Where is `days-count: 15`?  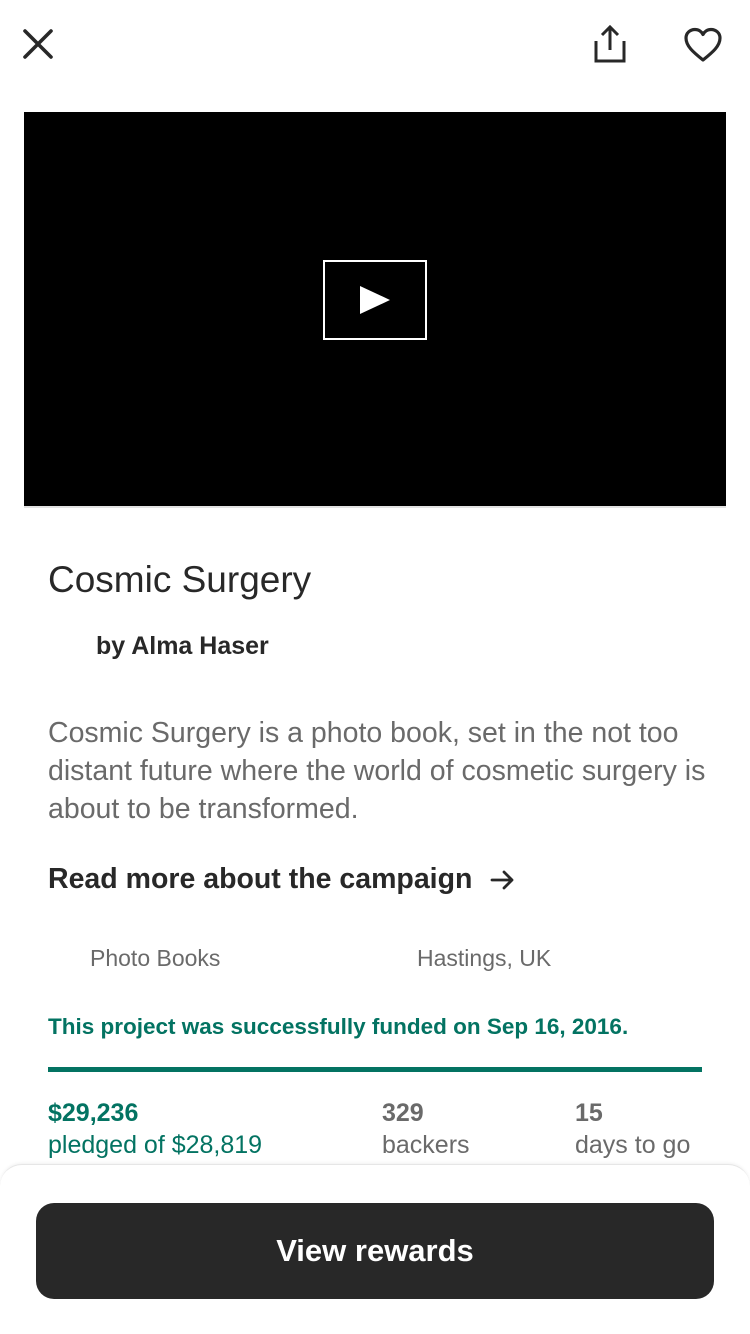 days-count: 15 is located at coordinates (589, 1113).